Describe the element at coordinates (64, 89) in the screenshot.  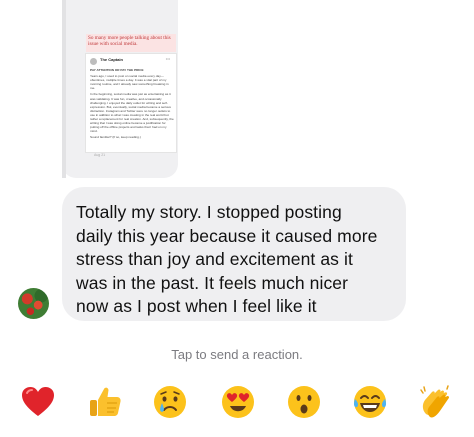
I see `shared-post-divider` at that location.